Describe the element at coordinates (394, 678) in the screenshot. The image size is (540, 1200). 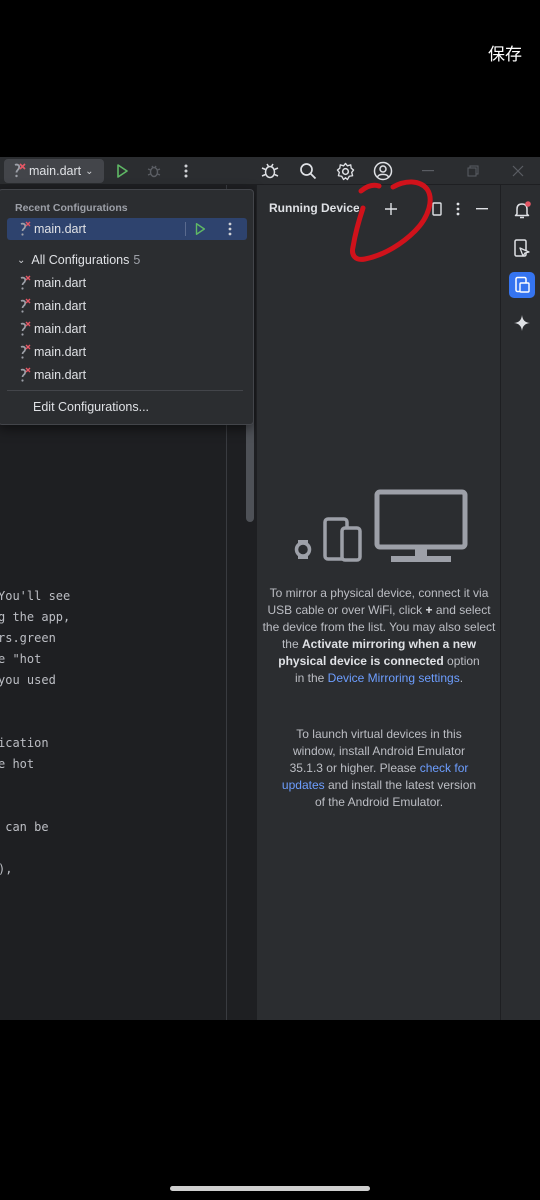
I see `device-mirroring-settings-link: Device Mirroring settings` at that location.